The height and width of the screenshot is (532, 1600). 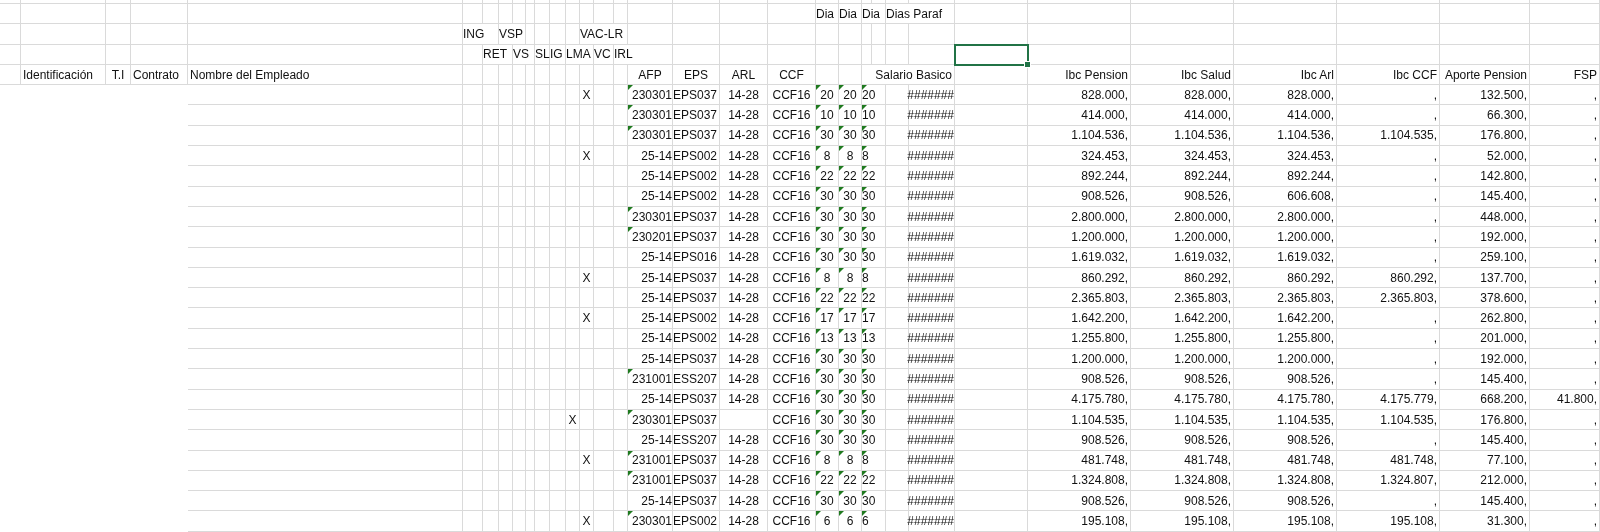 I want to click on table-cell-text: X, so click(x=586, y=156).